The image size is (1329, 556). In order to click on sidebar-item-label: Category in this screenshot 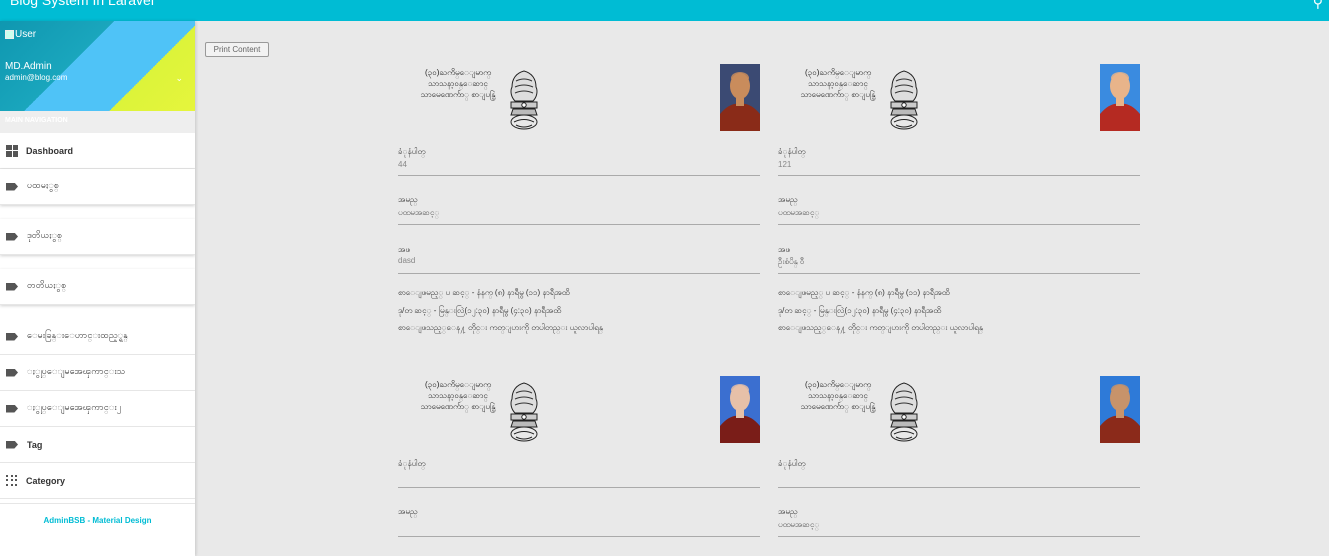, I will do `click(46, 480)`.